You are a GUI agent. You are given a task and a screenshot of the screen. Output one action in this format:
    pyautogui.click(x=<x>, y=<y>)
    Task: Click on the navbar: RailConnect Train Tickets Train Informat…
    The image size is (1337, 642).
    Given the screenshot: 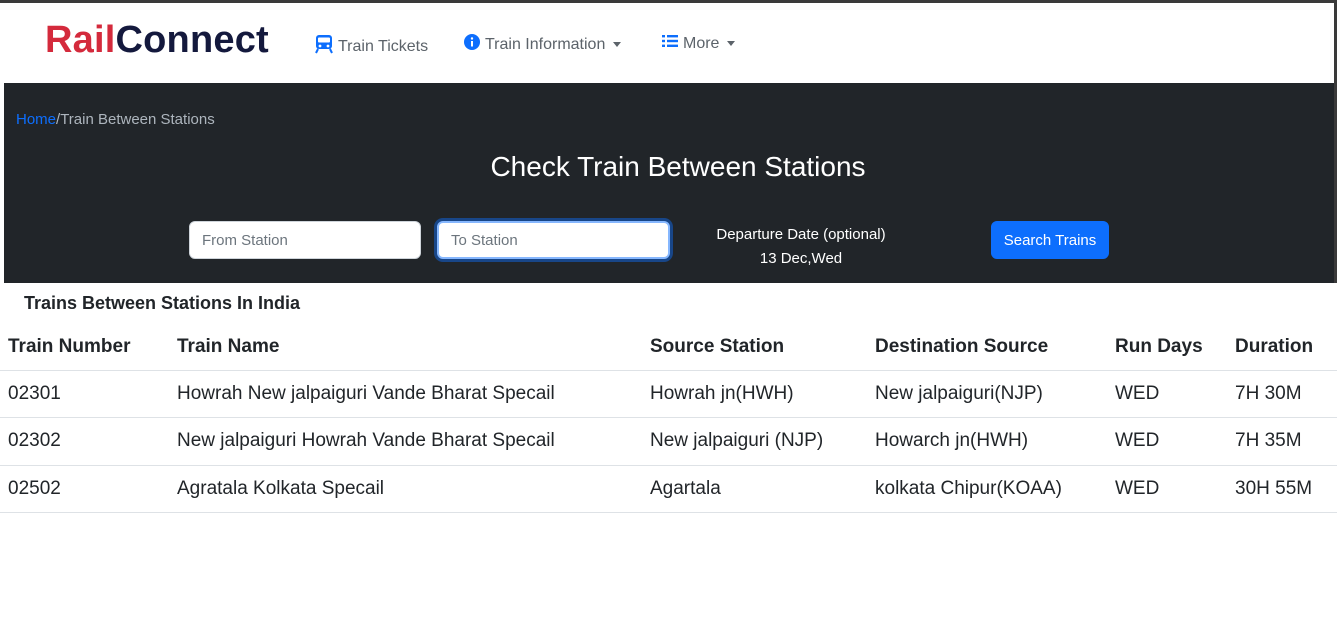 What is the action you would take?
    pyautogui.click(x=669, y=43)
    